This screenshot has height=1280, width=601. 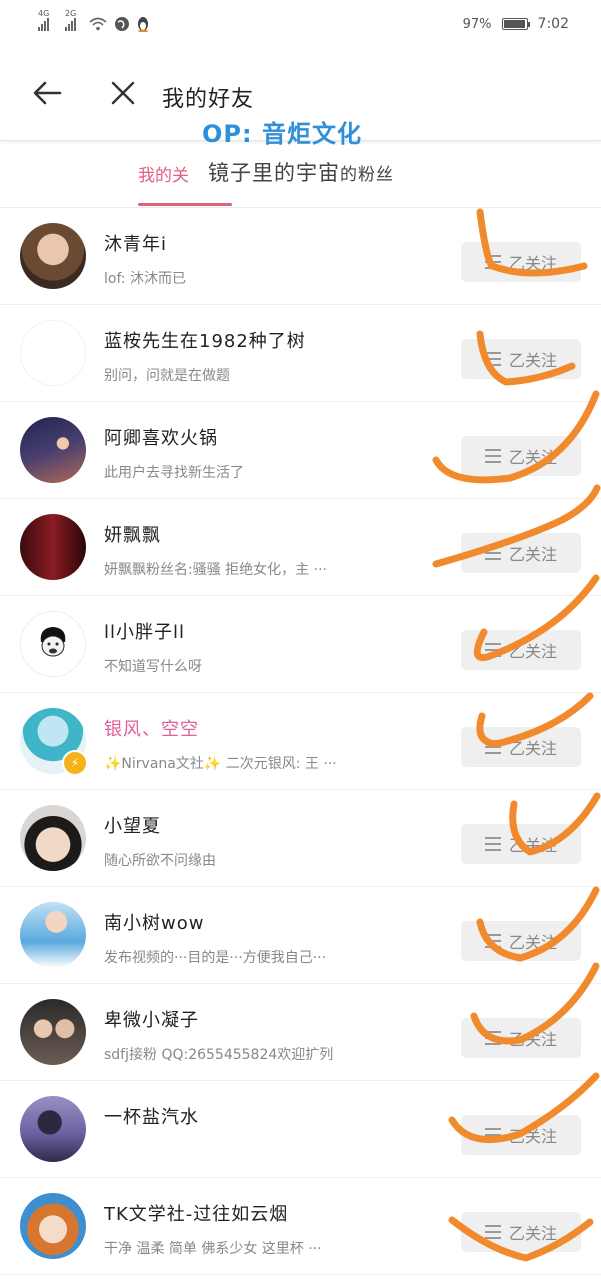 What do you see at coordinates (136, 244) in the screenshot?
I see `friend-name: 沐青年i` at bounding box center [136, 244].